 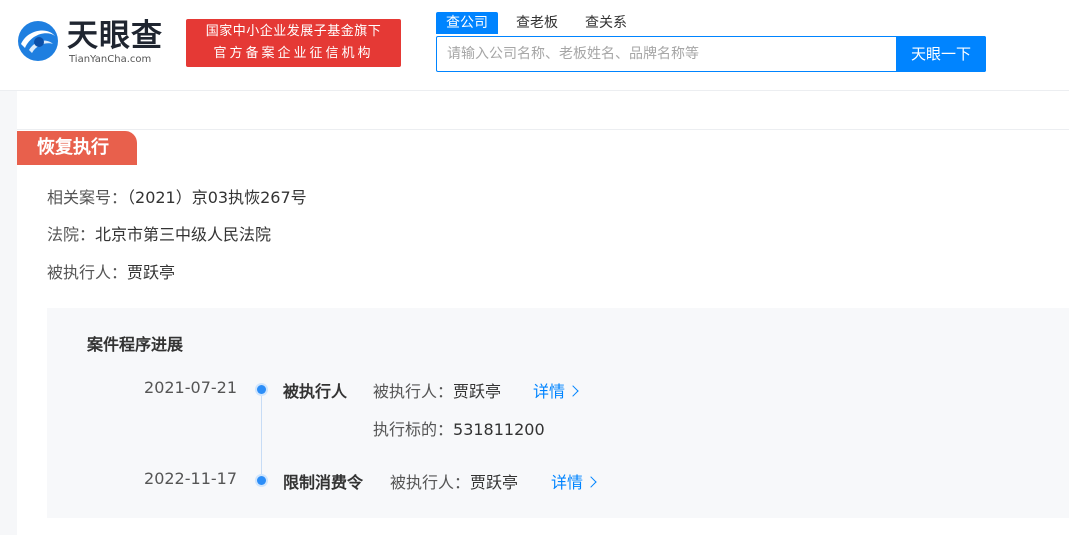 I want to click on search-box: 天眼一下, so click(x=711, y=54).